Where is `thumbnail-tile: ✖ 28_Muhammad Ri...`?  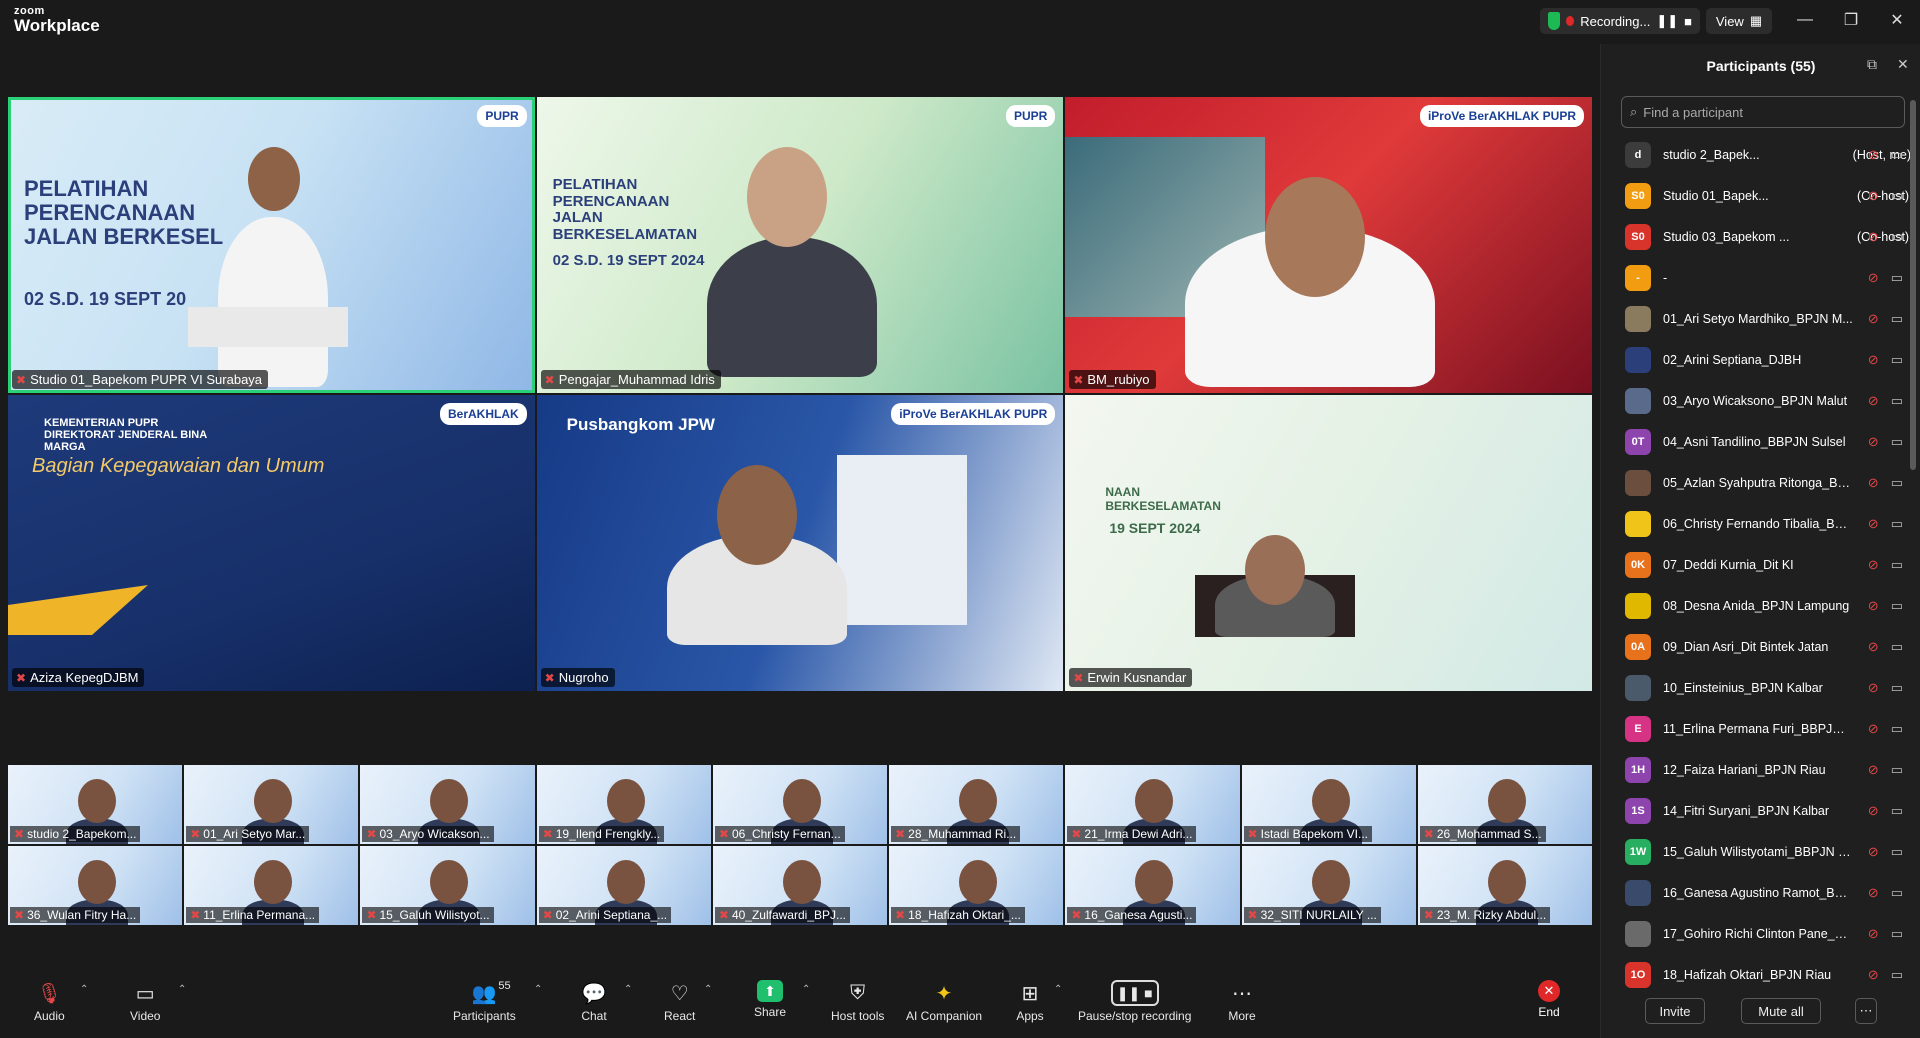 thumbnail-tile: ✖ 28_Muhammad Ri... is located at coordinates (976, 804).